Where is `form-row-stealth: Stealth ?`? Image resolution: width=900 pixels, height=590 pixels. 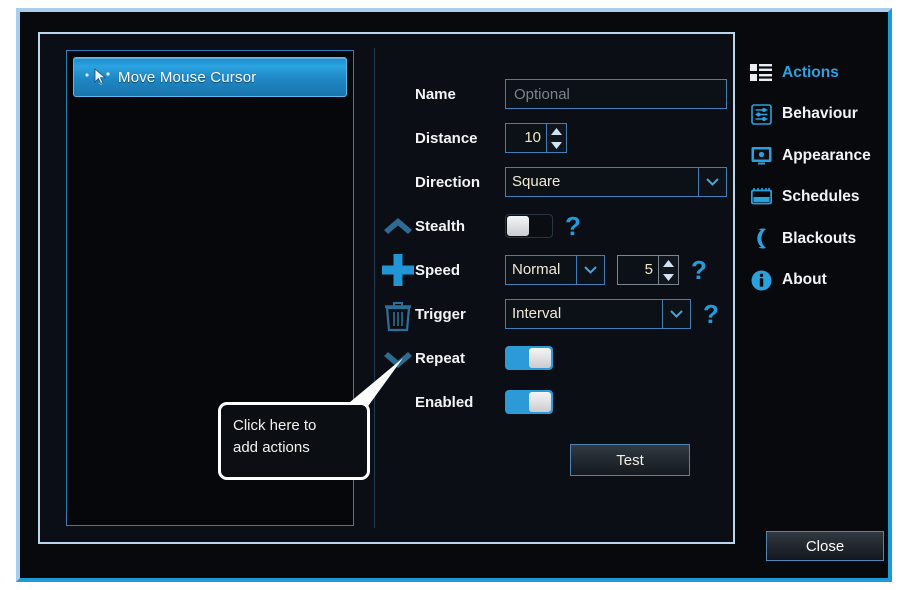
form-row-stealth: Stealth ? is located at coordinates (565, 226).